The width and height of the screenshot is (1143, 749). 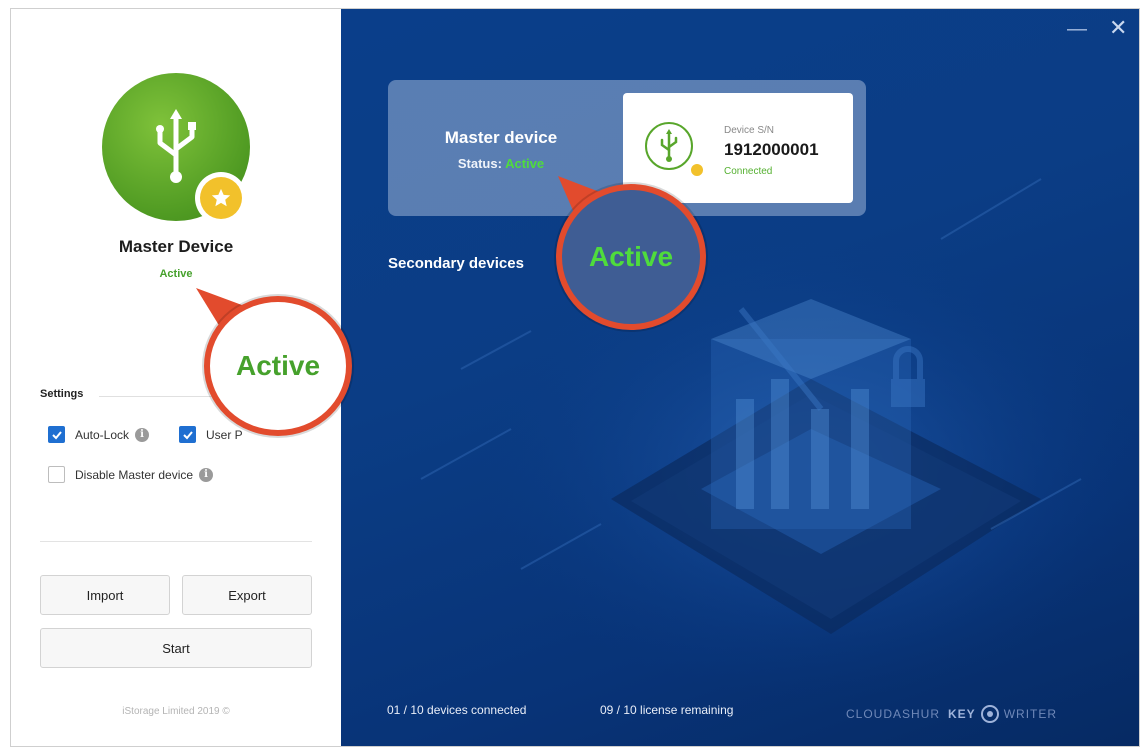 I want to click on devices-connected-count: 01 / 10 devices connected, so click(x=457, y=710).